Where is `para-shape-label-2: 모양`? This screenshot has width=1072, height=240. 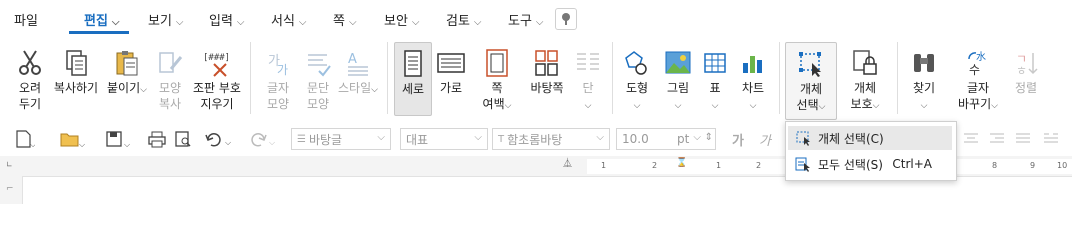 para-shape-label-2: 모양 is located at coordinates (318, 104).